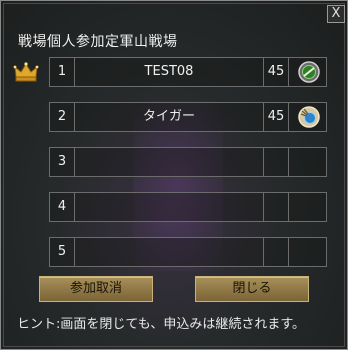  I want to click on blue-emblem-icon, so click(309, 117).